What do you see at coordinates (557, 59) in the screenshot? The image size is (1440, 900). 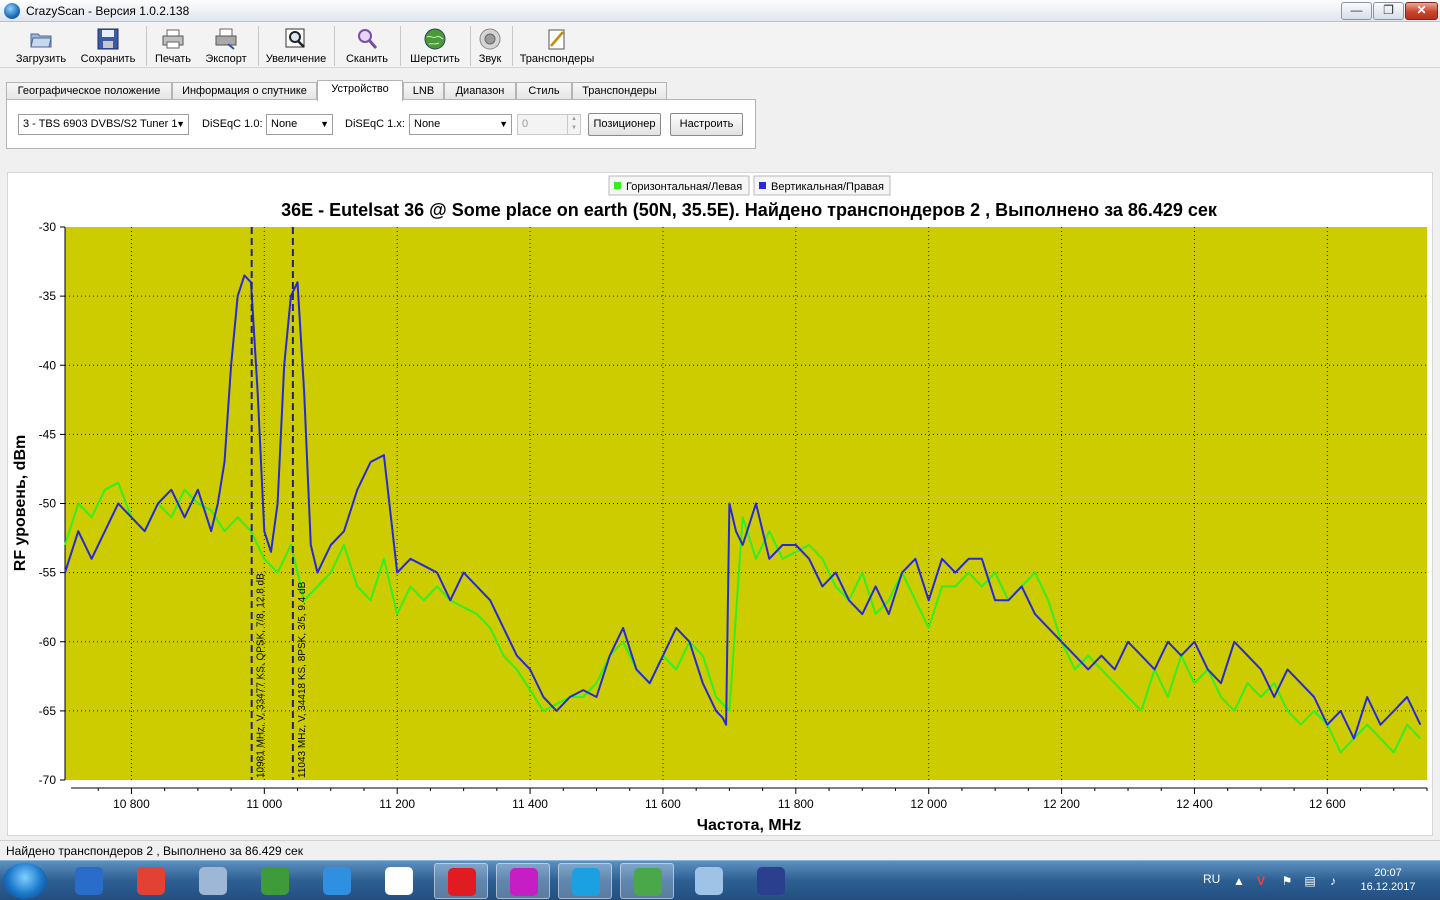 I see `transponders-label: Транспондеры` at bounding box center [557, 59].